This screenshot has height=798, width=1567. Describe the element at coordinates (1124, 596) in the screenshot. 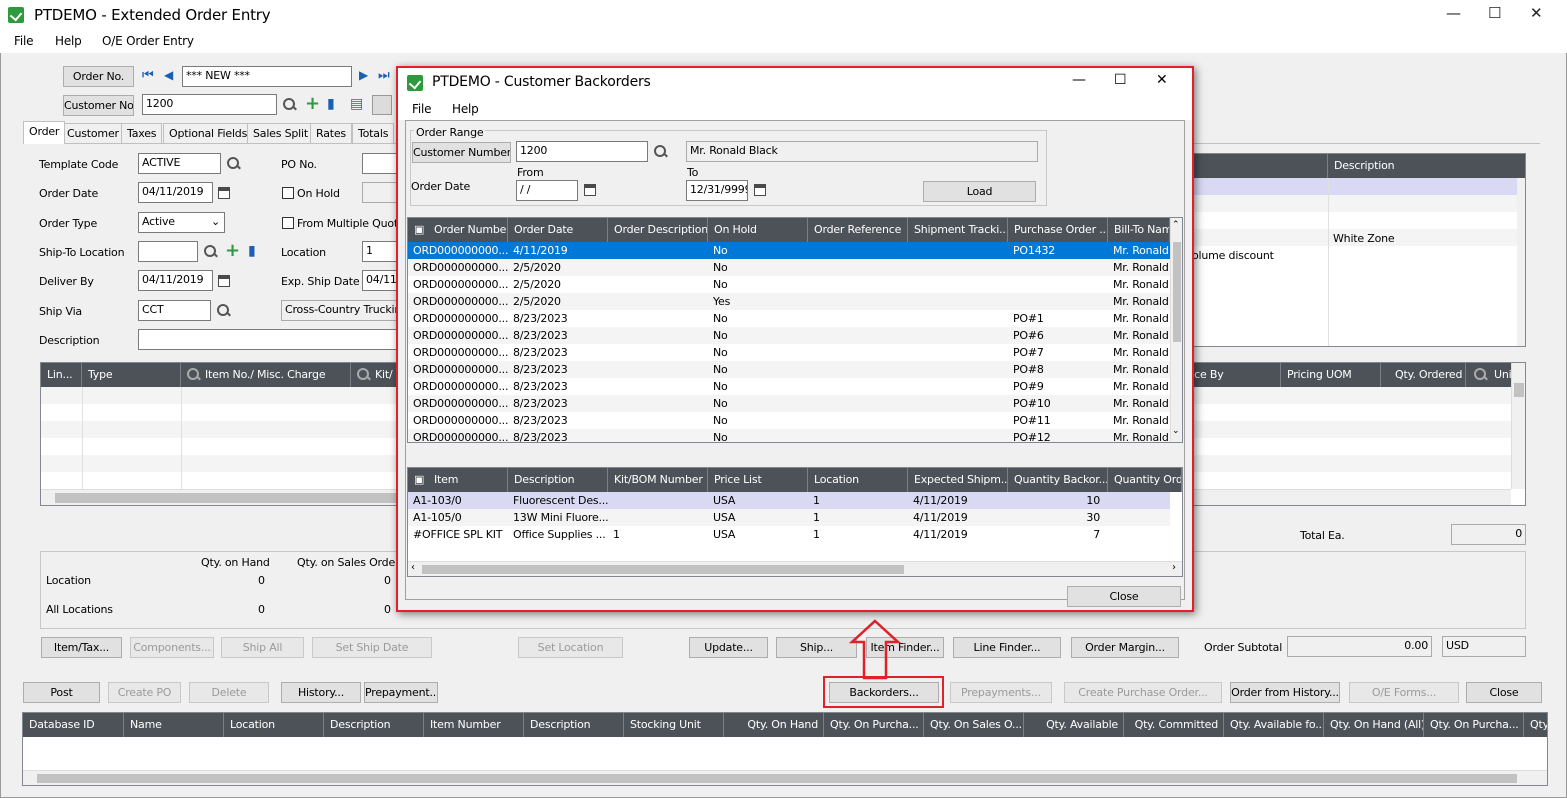

I see `dialog-close-button: Close` at that location.